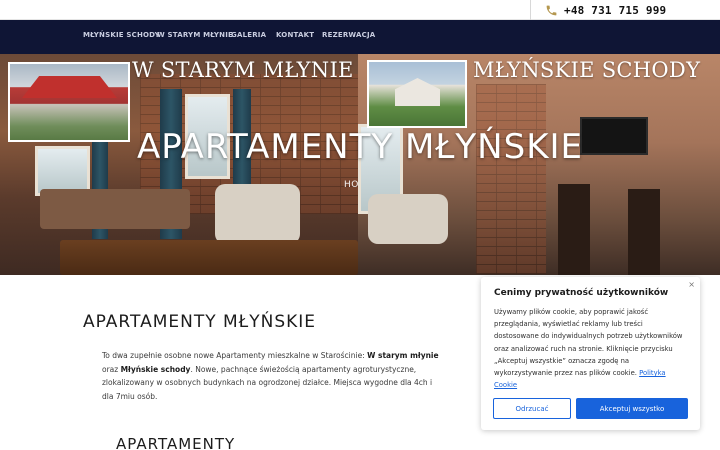 This screenshot has height=450, width=720. Describe the element at coordinates (532, 408) in the screenshot. I see `reject-cookies-button: Odrzucać` at that location.